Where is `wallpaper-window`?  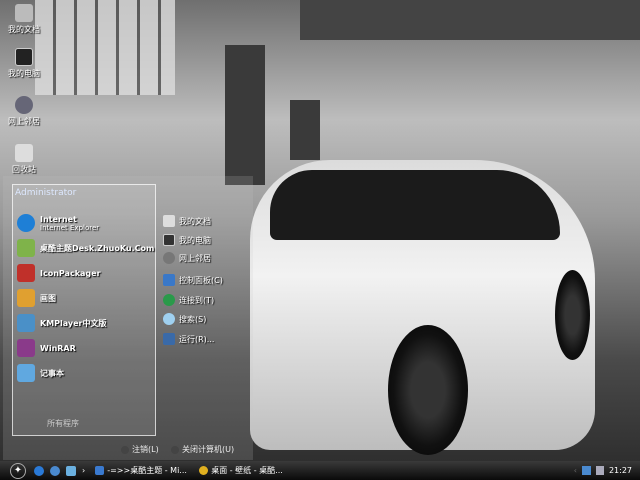
wallpaper-window is located at coordinates (105, 47).